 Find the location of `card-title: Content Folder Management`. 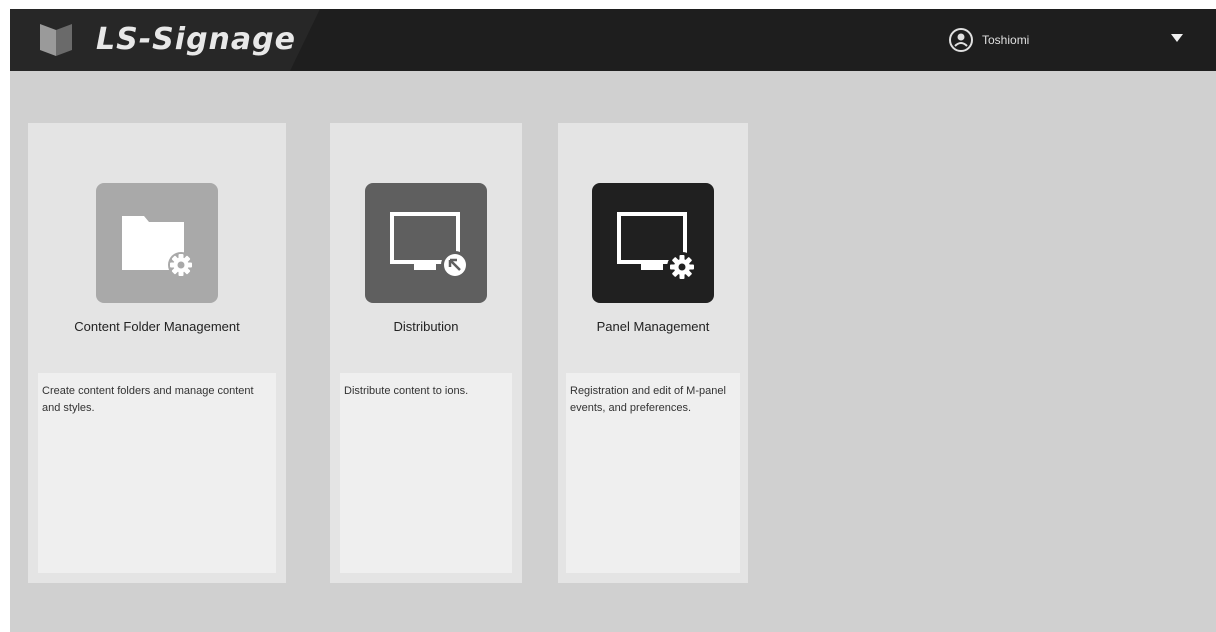

card-title: Content Folder Management is located at coordinates (157, 326).